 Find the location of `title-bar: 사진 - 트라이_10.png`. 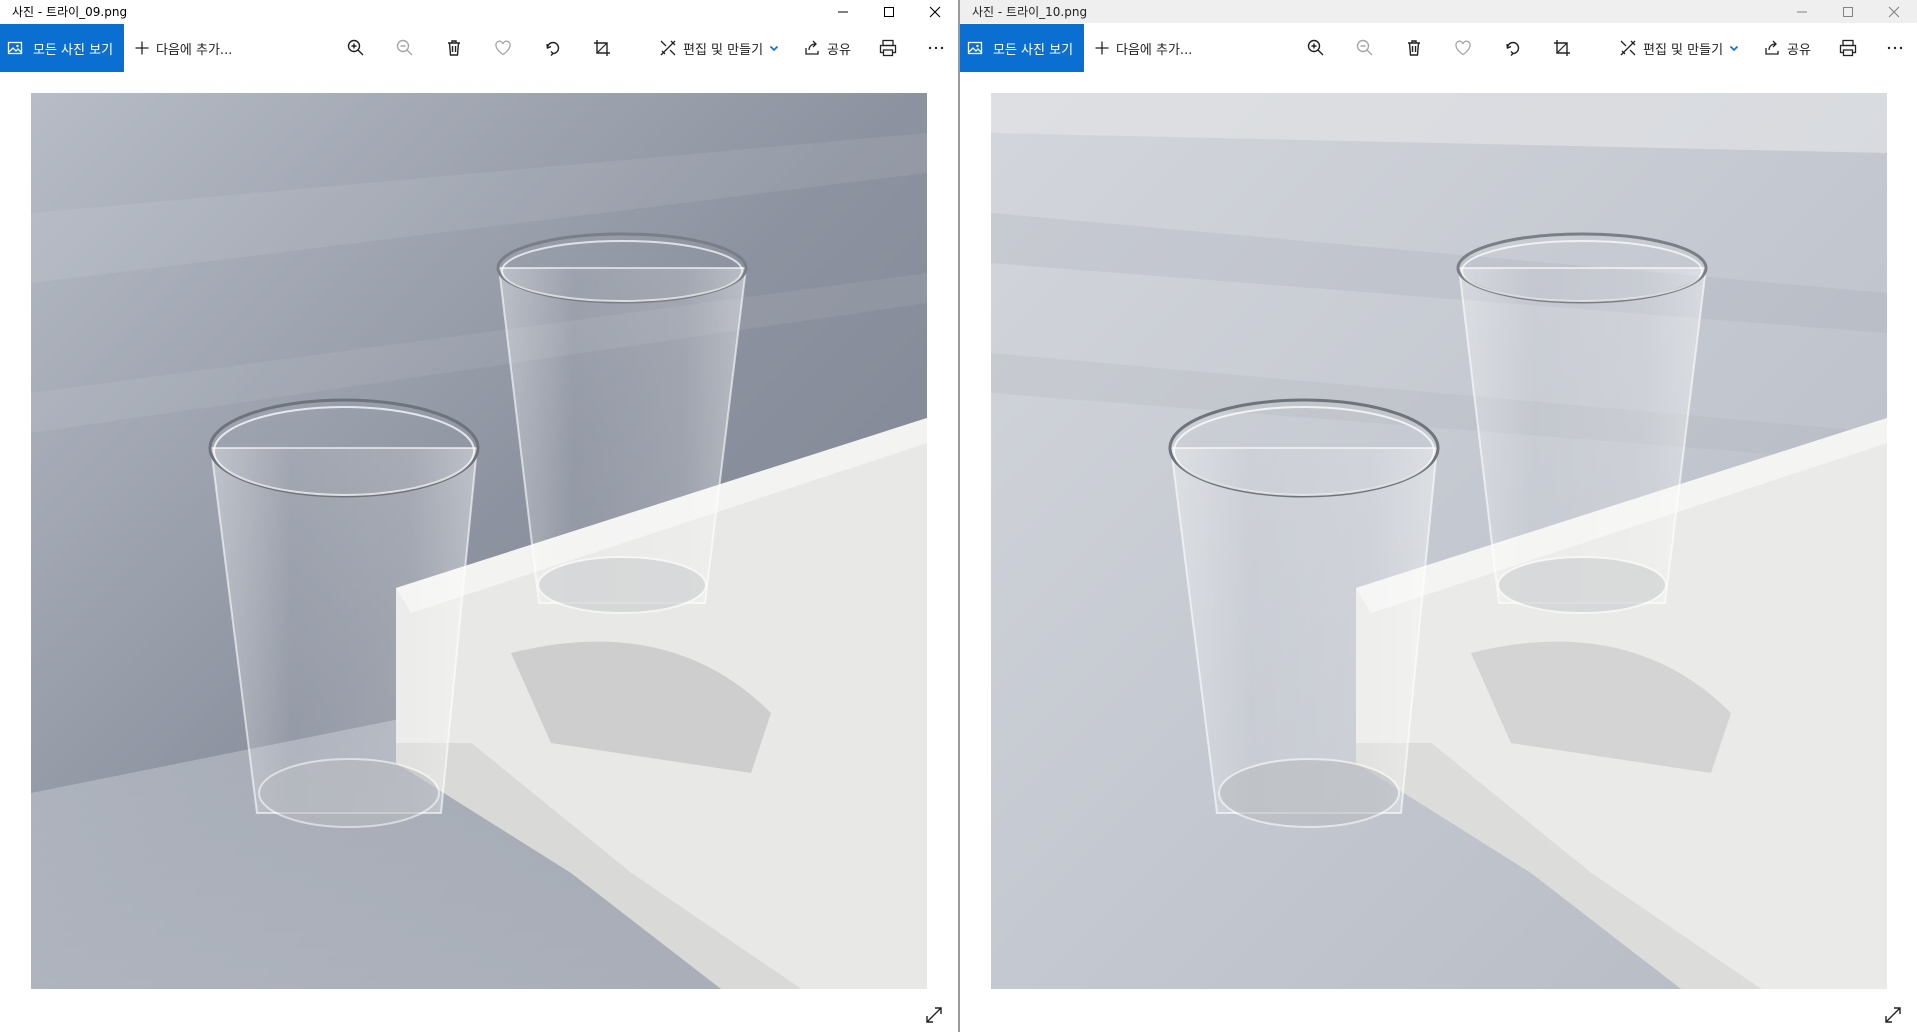

title-bar: 사진 - 트라이_10.png is located at coordinates (1438, 11).